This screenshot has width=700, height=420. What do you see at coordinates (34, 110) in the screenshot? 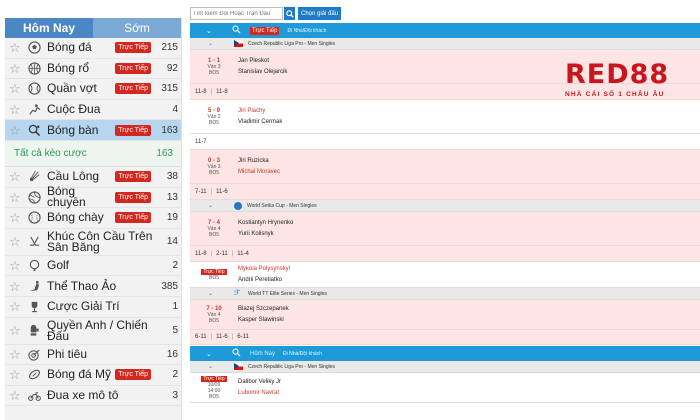
I see `racing-icon` at bounding box center [34, 110].